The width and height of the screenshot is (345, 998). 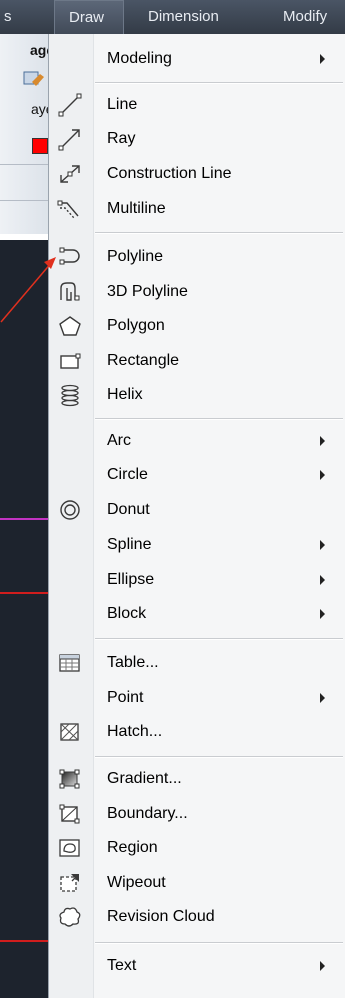 I want to click on menu-item-ellipse: Ellipse, so click(x=197, y=580).